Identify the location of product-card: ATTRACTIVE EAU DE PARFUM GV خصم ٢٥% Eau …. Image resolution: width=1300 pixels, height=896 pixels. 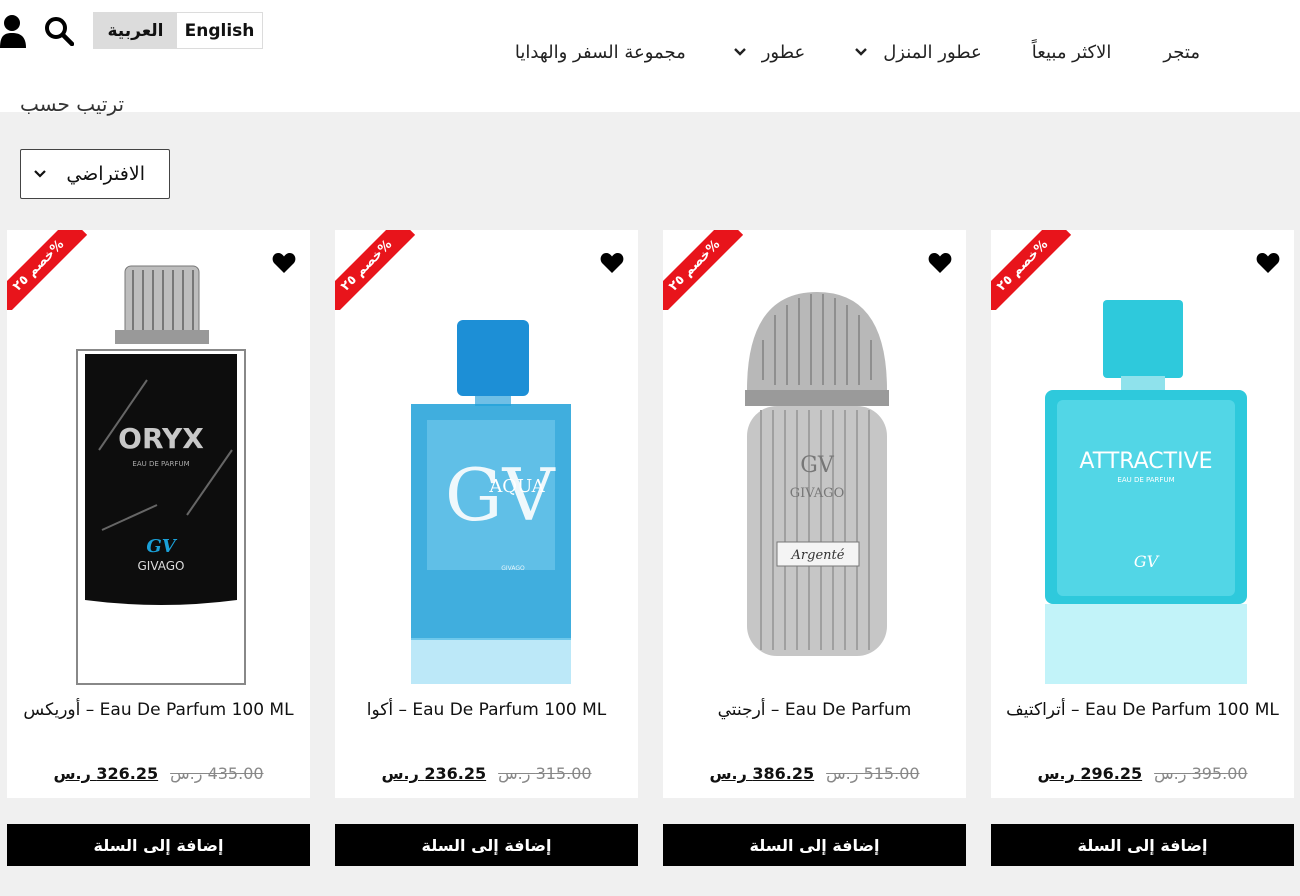
(1142, 514).